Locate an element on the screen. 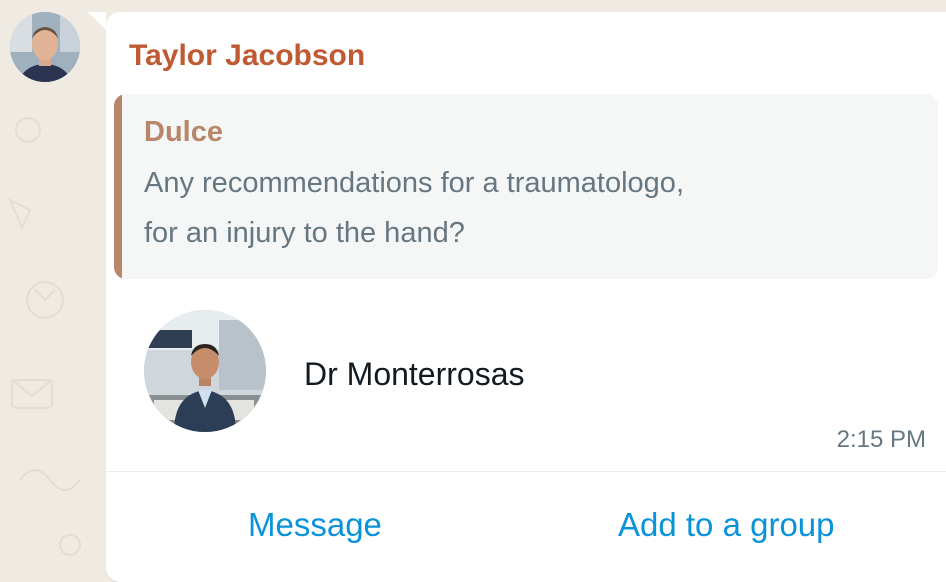 The width and height of the screenshot is (946, 582). avatar-photo-icon is located at coordinates (45, 47).